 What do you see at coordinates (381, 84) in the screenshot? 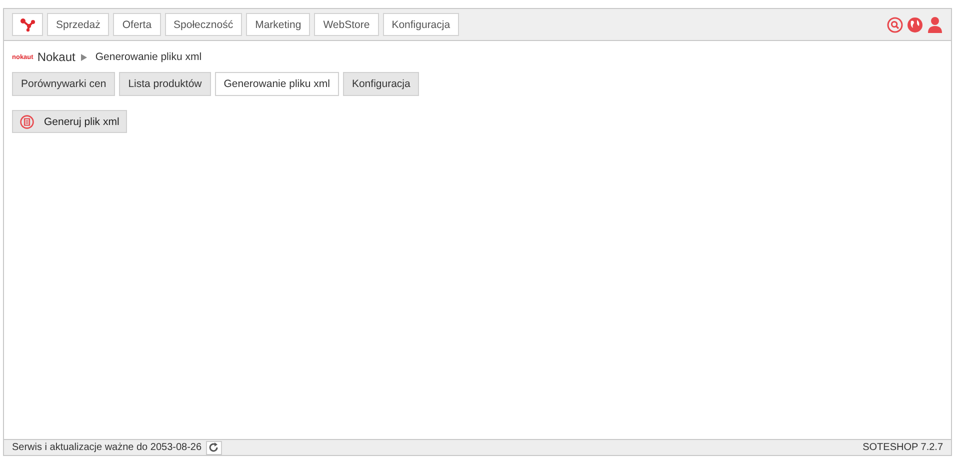
I see `tab: Konfiguracja` at bounding box center [381, 84].